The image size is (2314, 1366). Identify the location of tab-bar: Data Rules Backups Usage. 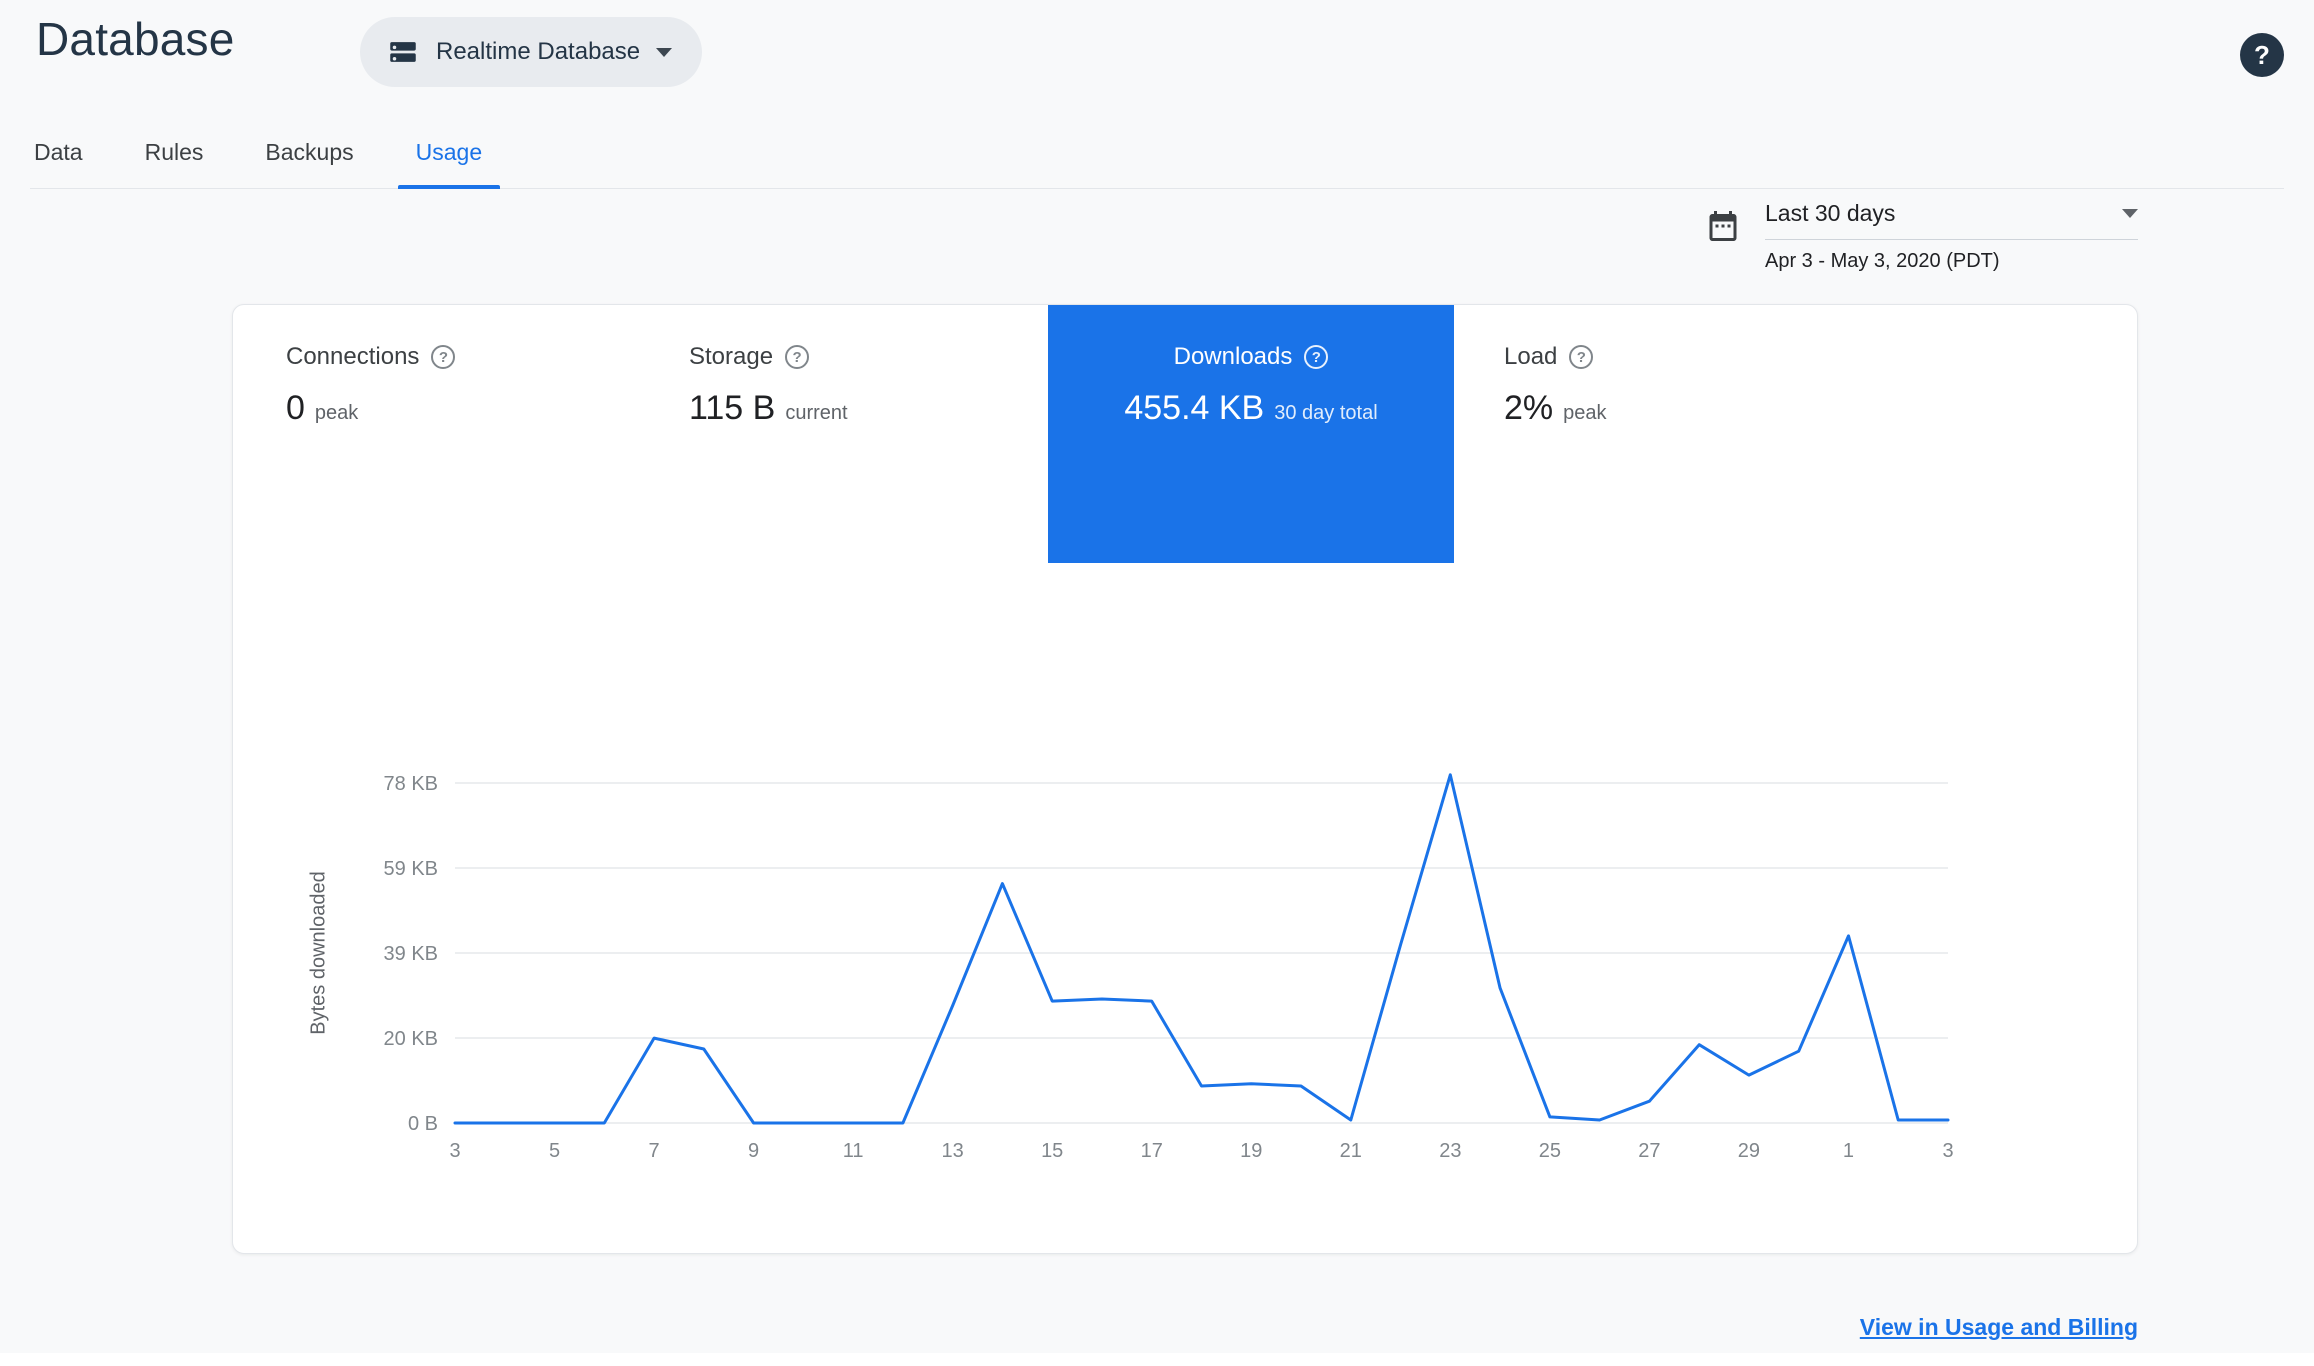
(1157, 157).